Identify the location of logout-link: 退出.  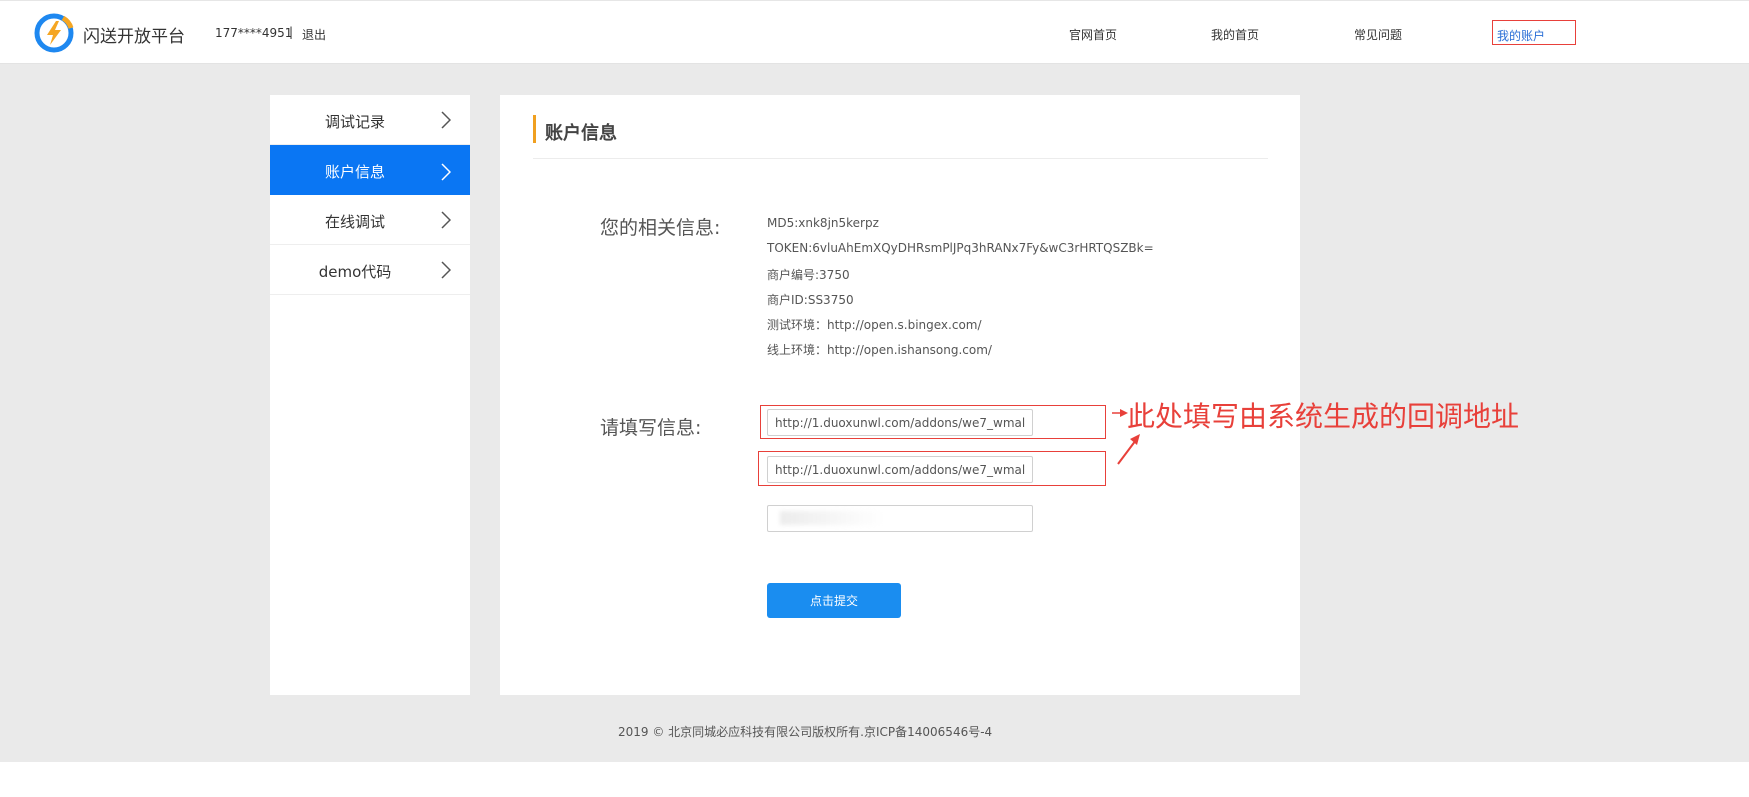
(314, 34).